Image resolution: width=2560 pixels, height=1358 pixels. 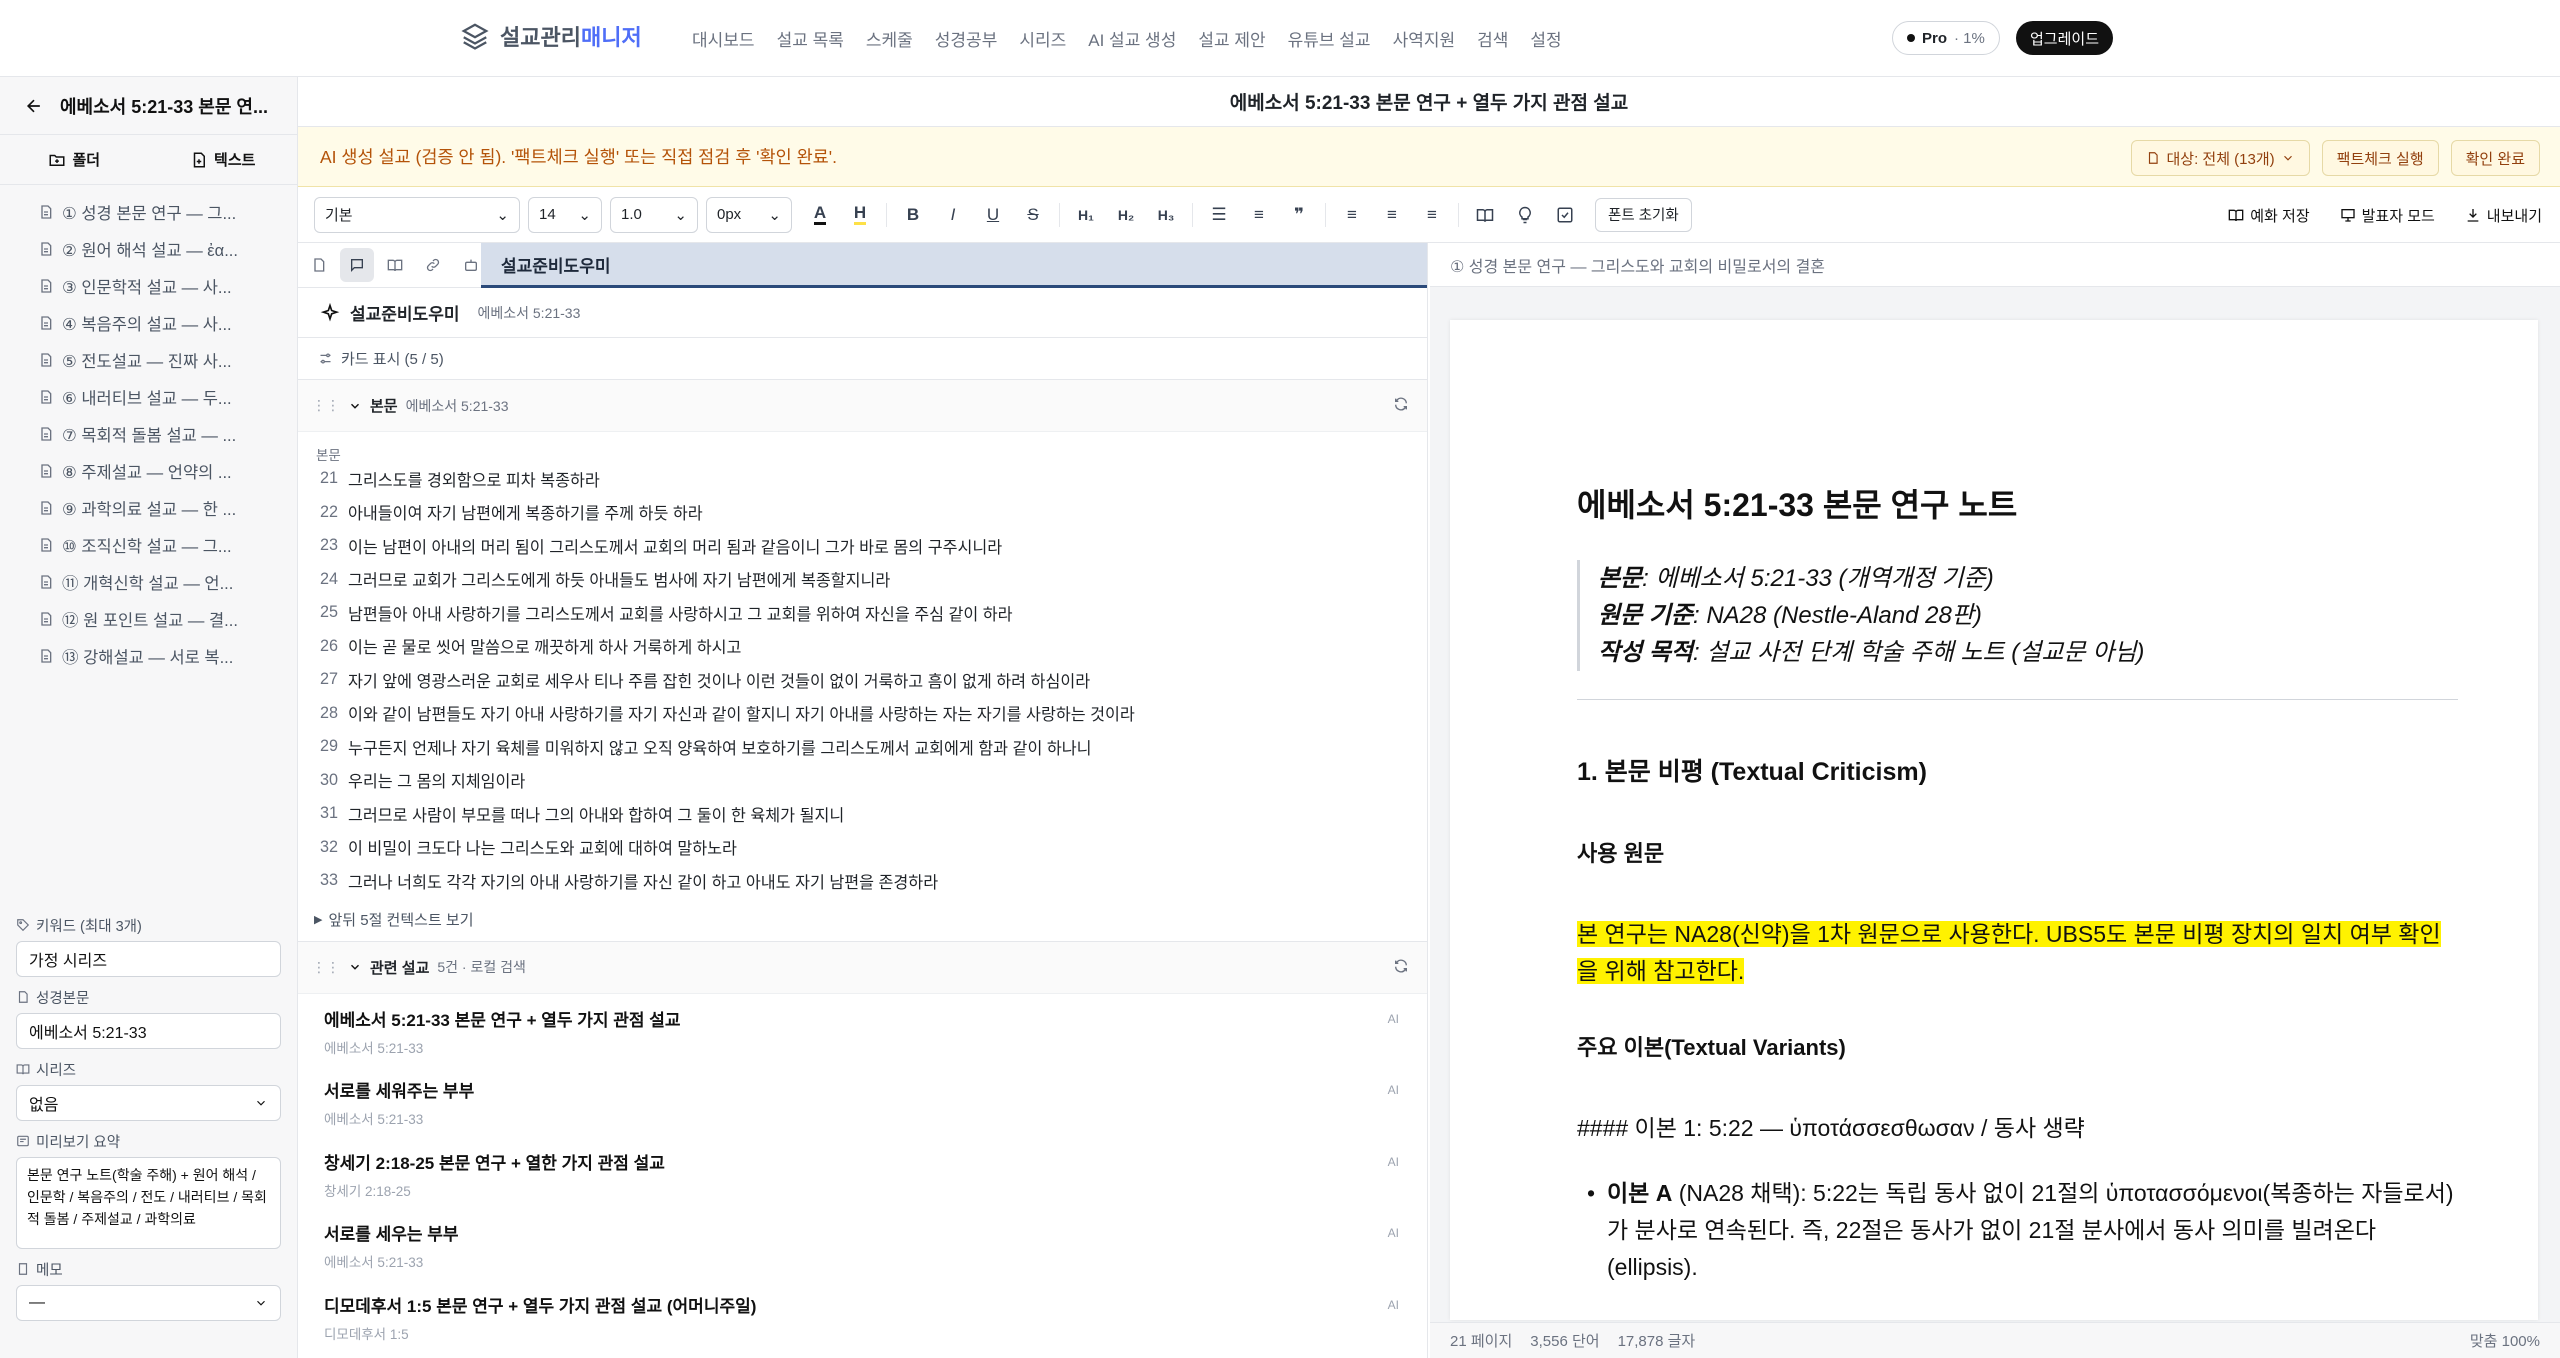 What do you see at coordinates (1935, 38) in the screenshot?
I see `plan-name: Pro` at bounding box center [1935, 38].